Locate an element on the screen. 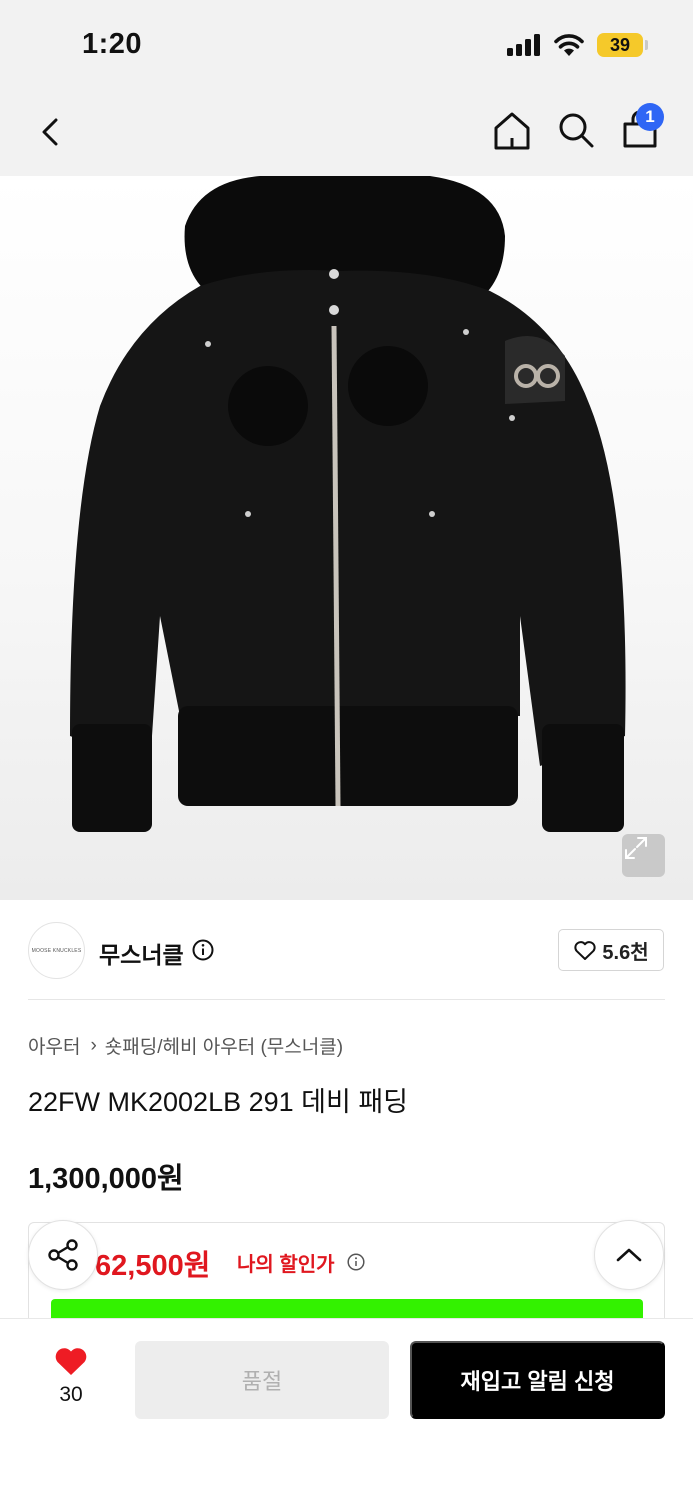 The width and height of the screenshot is (693, 1500). expand-button is located at coordinates (643, 855).